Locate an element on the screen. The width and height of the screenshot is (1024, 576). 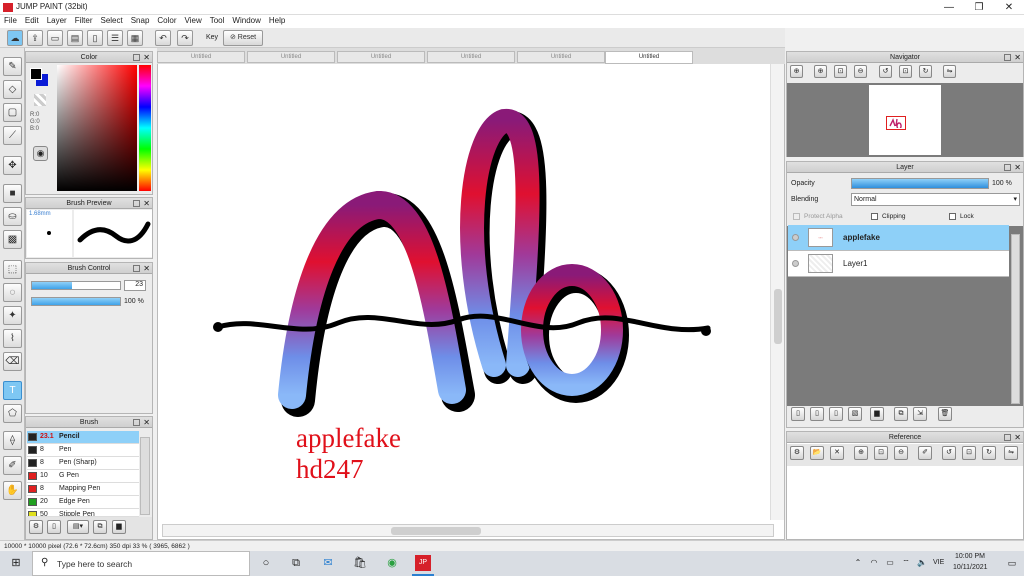
mail-icon: ✉ is located at coordinates (328, 563).